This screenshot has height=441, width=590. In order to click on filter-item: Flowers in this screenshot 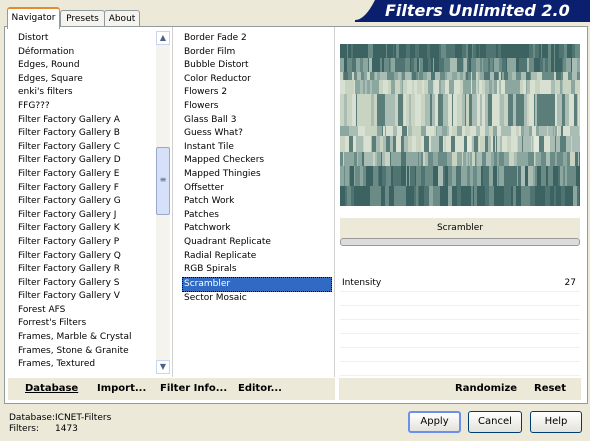, I will do `click(257, 107)`.